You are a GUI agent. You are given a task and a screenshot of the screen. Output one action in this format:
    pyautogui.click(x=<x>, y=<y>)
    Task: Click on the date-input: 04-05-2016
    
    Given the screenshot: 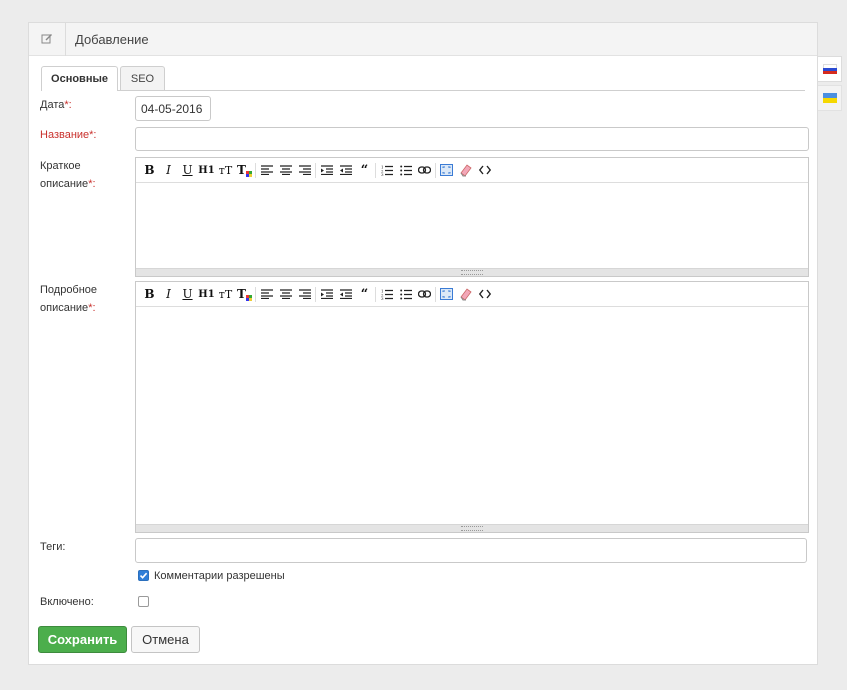 What is the action you would take?
    pyautogui.click(x=173, y=108)
    